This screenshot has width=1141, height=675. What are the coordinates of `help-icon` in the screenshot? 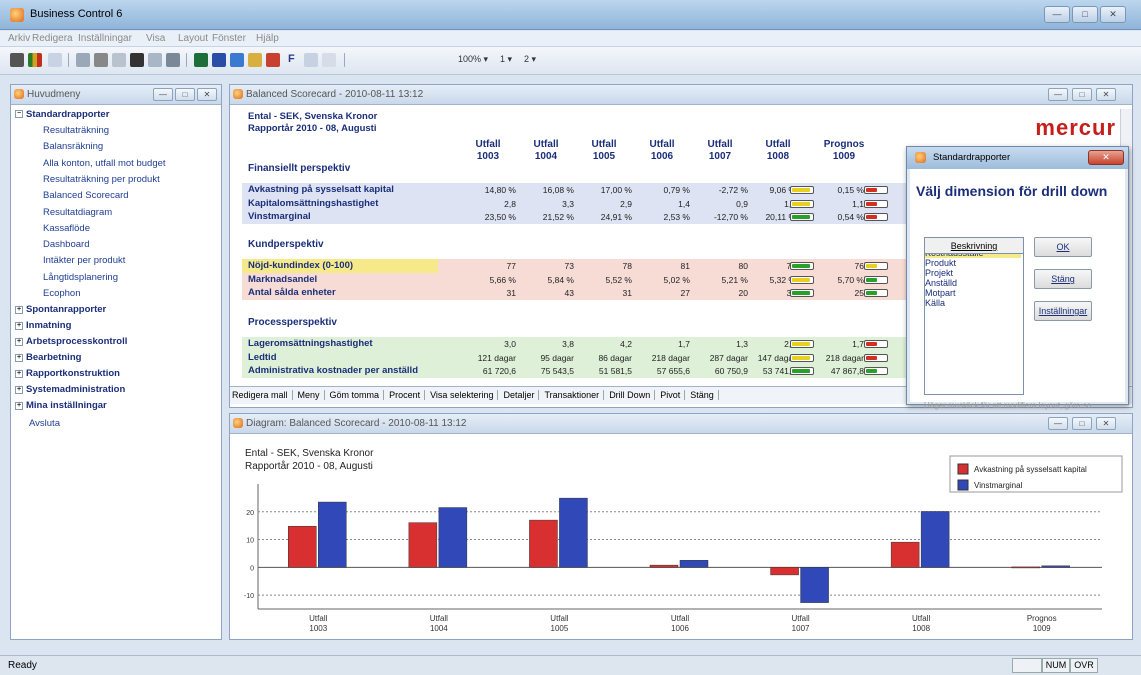 It's located at (55, 60).